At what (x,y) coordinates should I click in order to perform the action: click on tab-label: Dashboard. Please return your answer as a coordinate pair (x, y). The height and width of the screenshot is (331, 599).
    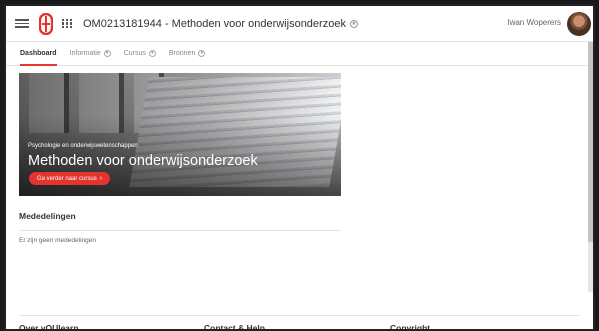
    Looking at the image, I should click on (38, 53).